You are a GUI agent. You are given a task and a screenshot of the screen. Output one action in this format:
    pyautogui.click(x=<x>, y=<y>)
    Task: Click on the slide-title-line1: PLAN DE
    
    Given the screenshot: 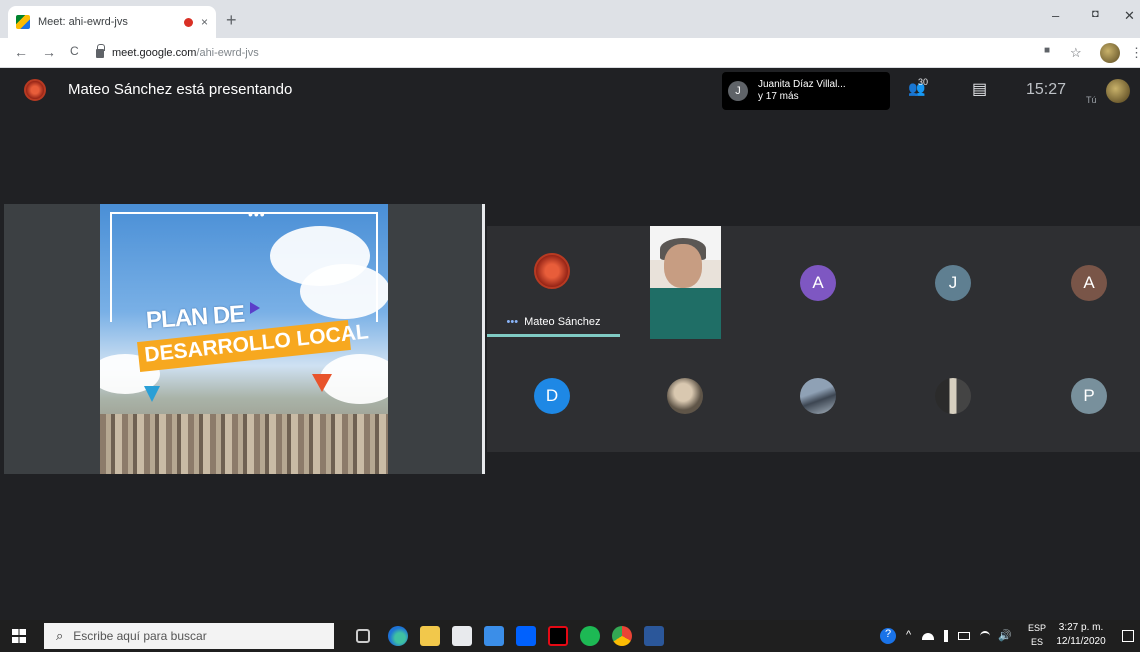 What is the action you would take?
    pyautogui.click(x=195, y=317)
    